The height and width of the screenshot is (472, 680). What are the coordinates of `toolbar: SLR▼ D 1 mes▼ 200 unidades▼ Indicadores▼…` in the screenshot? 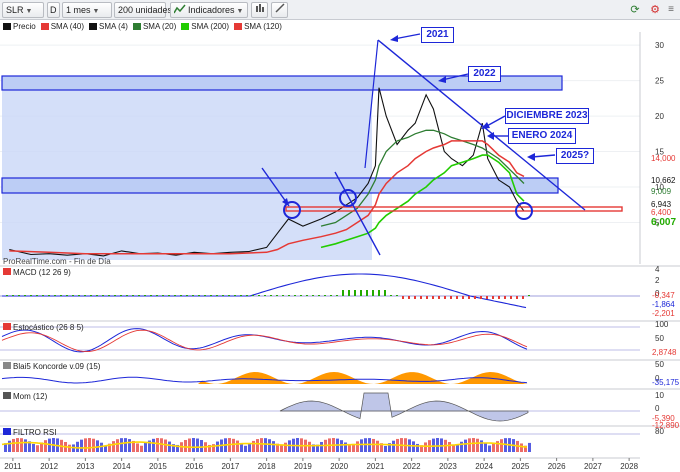 It's located at (340, 10).